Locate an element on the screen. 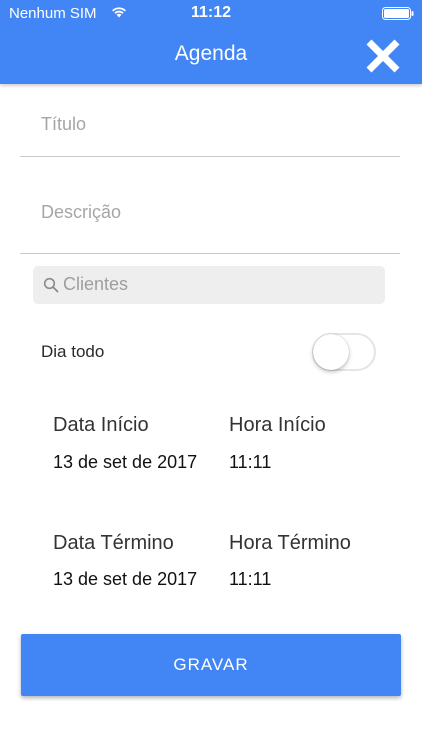  all-day-toggle is located at coordinates (344, 352).